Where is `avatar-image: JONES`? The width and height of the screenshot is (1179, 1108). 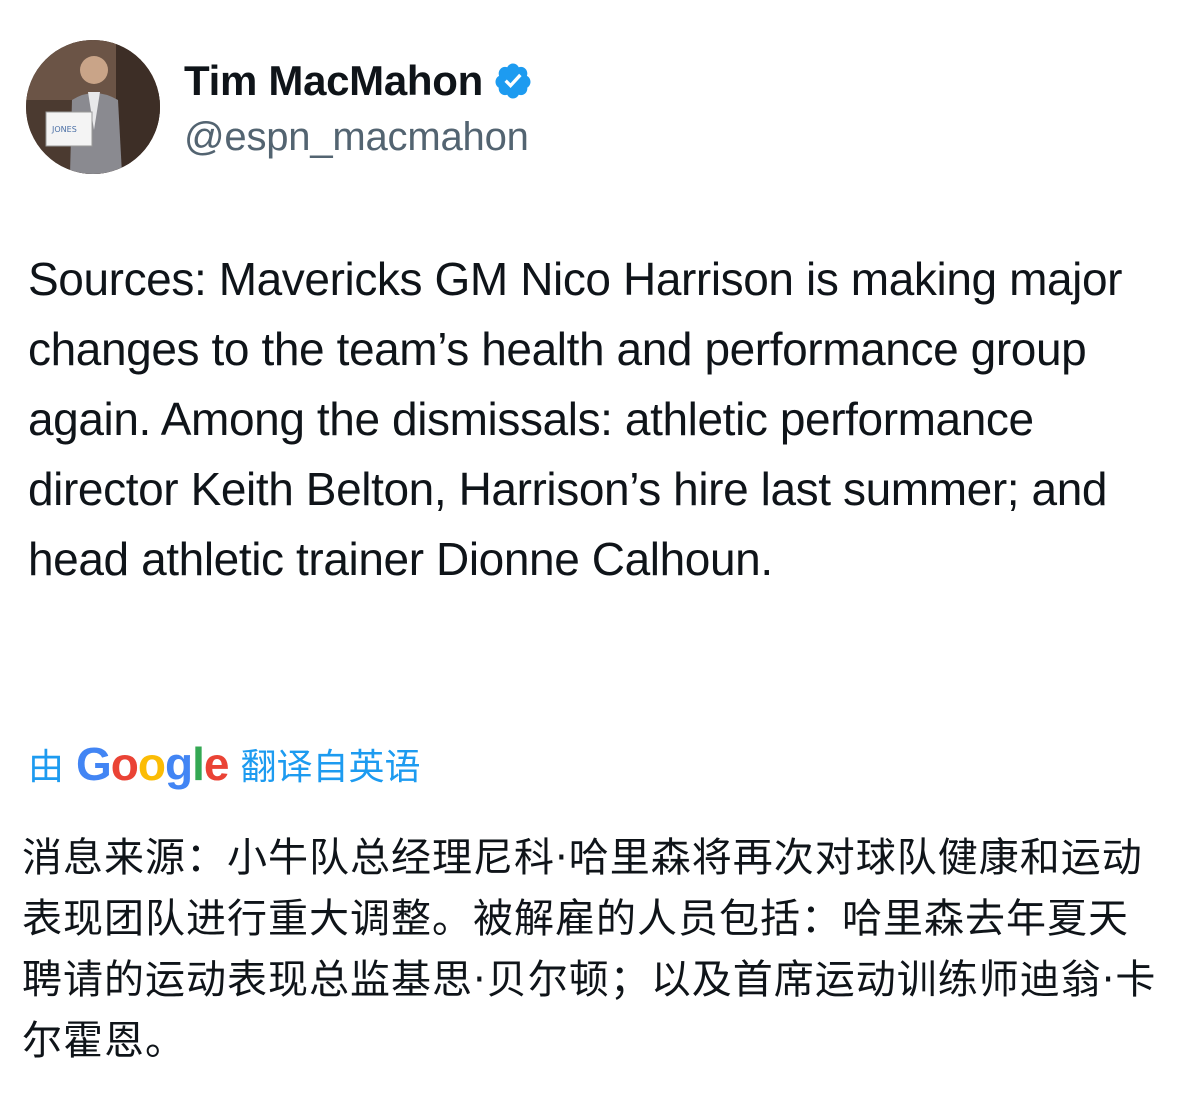 avatar-image: JONES is located at coordinates (93, 107).